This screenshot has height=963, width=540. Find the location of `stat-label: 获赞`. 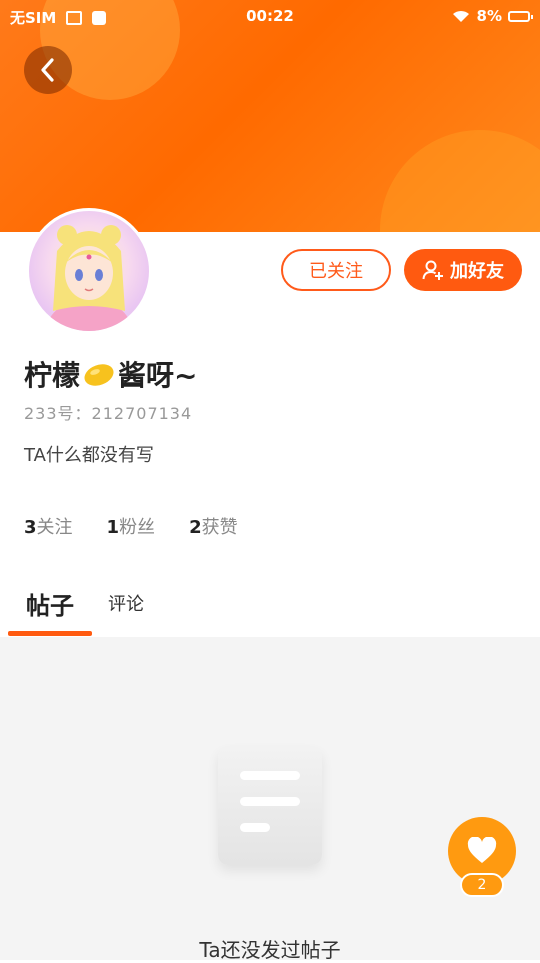

stat-label: 获赞 is located at coordinates (219, 527).